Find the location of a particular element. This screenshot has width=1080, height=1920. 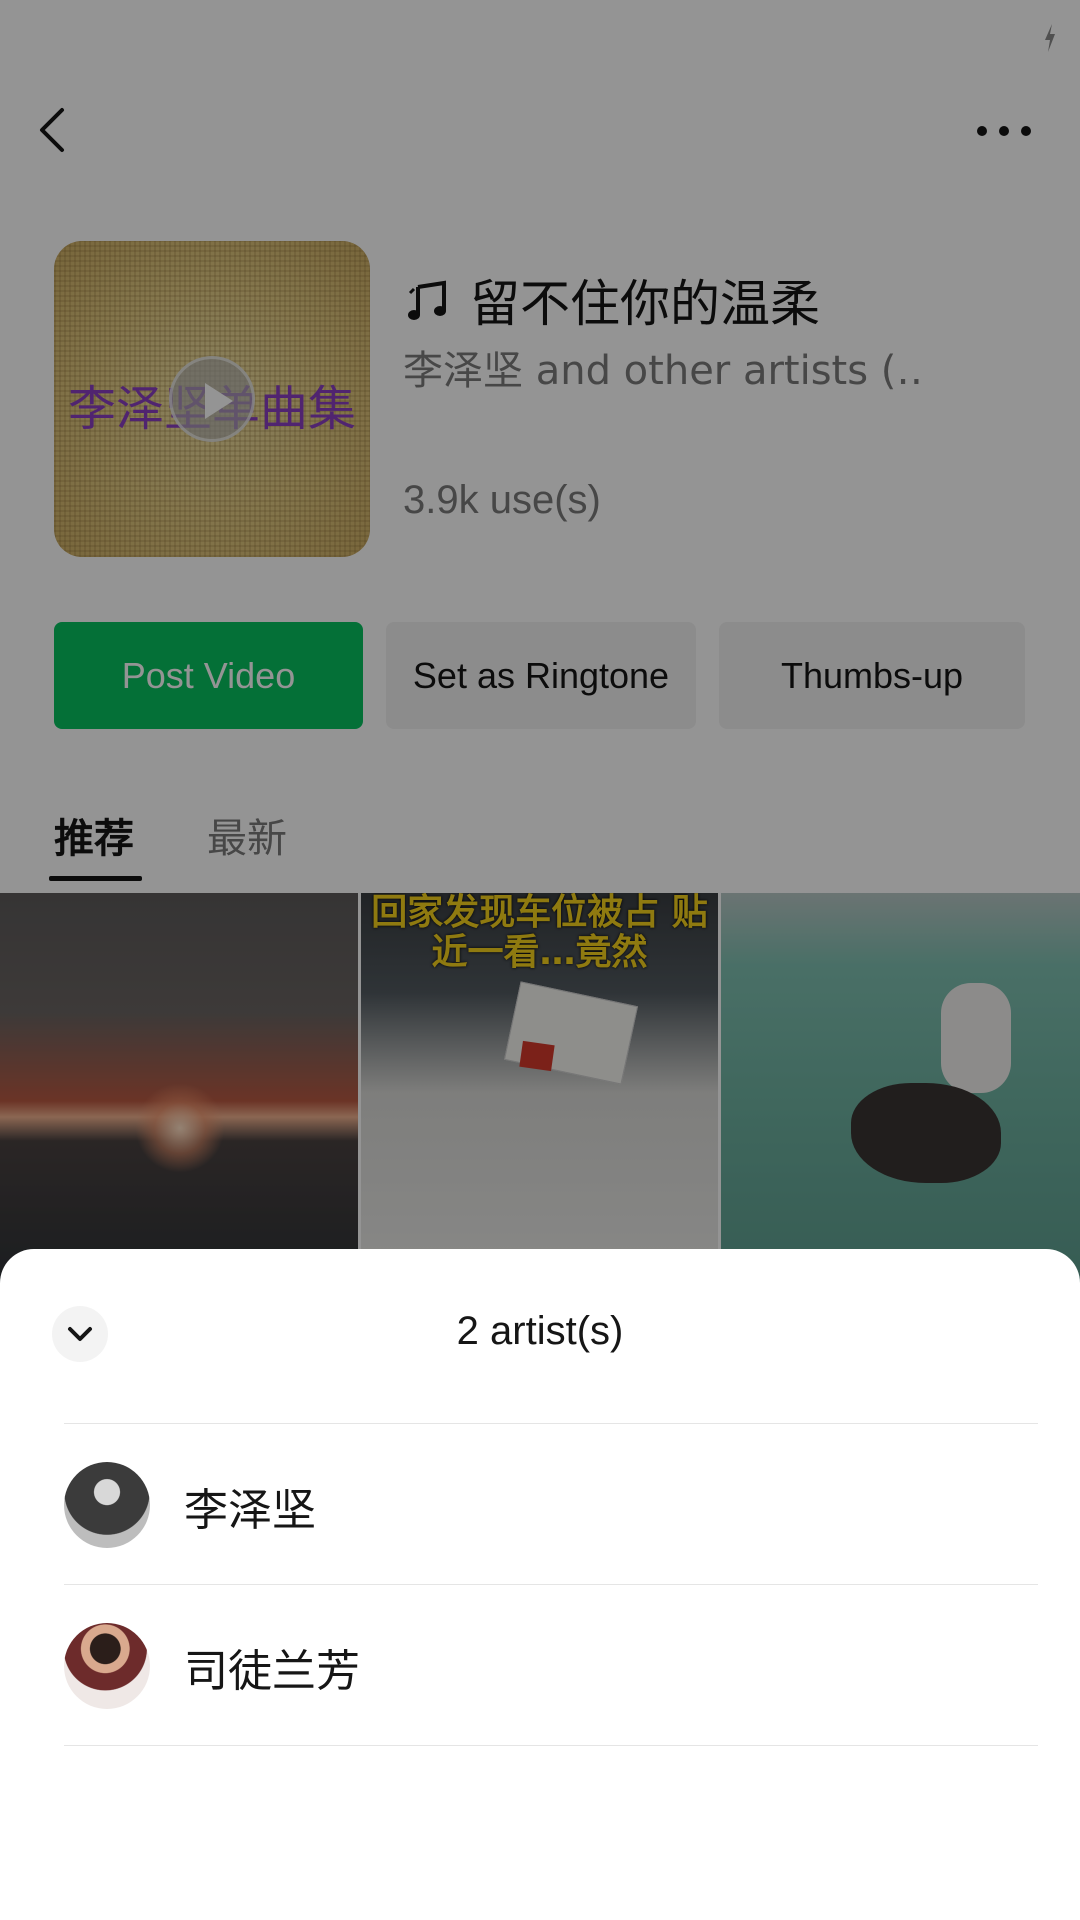

sheet-title: 2 artist(s) is located at coordinates (540, 1331).